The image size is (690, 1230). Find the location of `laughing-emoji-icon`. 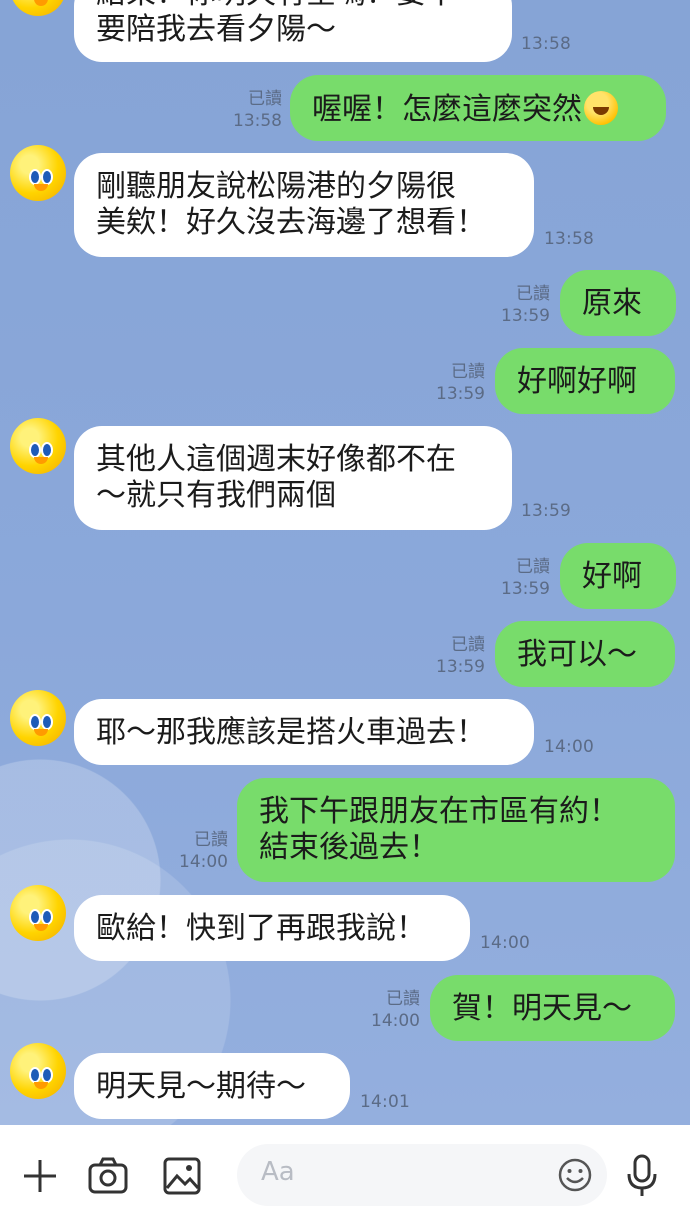

laughing-emoji-icon is located at coordinates (601, 108).